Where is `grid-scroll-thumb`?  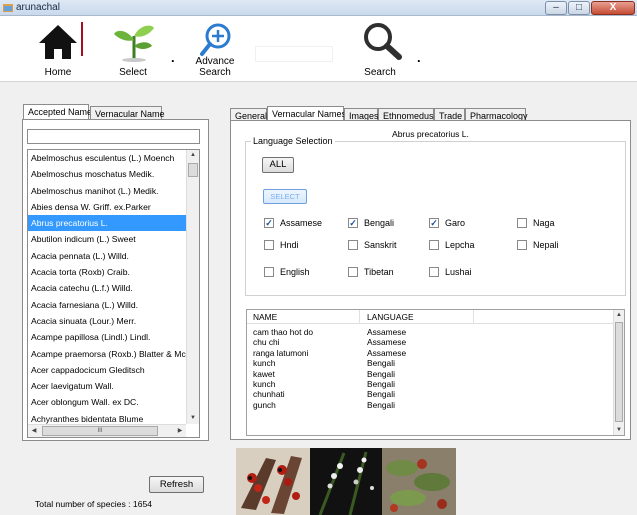 grid-scroll-thumb is located at coordinates (619, 372).